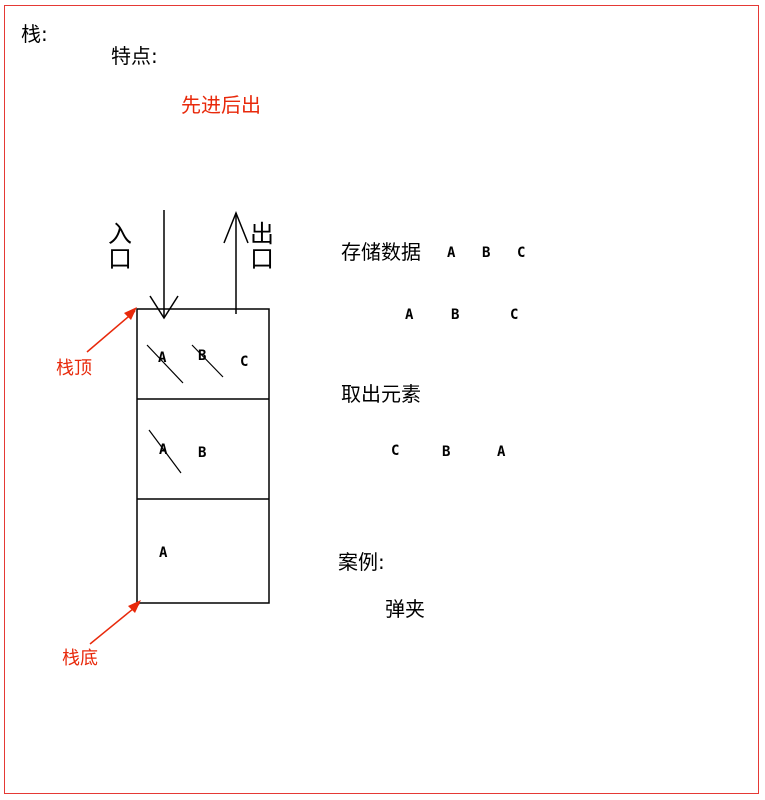 This screenshot has width=765, height=800. What do you see at coordinates (446, 452) in the screenshot?
I see `retrieve-seq-item: B` at bounding box center [446, 452].